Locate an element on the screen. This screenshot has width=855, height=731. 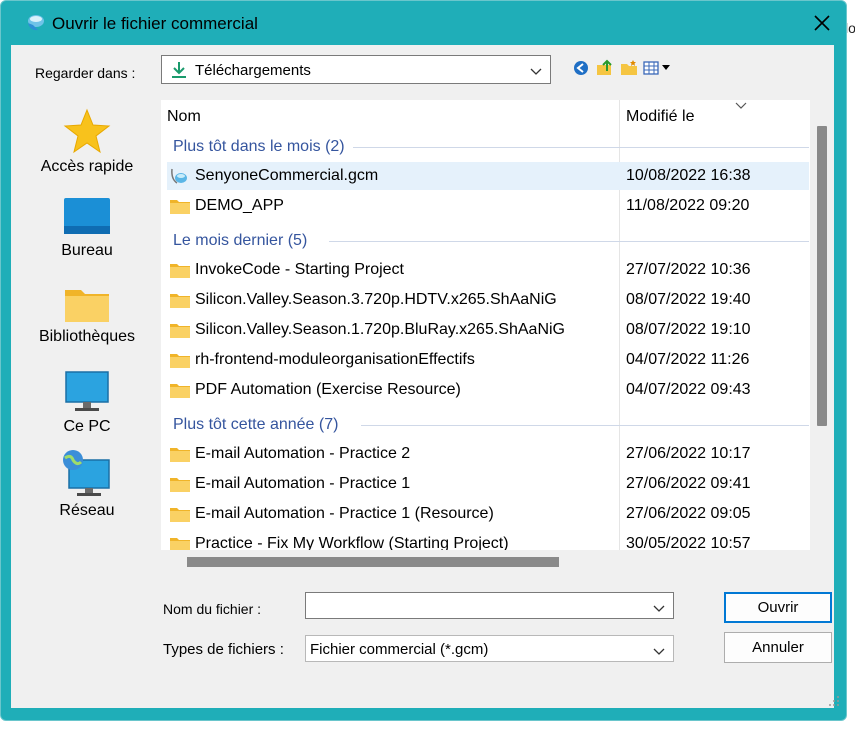
place-desktop: Bureau is located at coordinates (87, 228).